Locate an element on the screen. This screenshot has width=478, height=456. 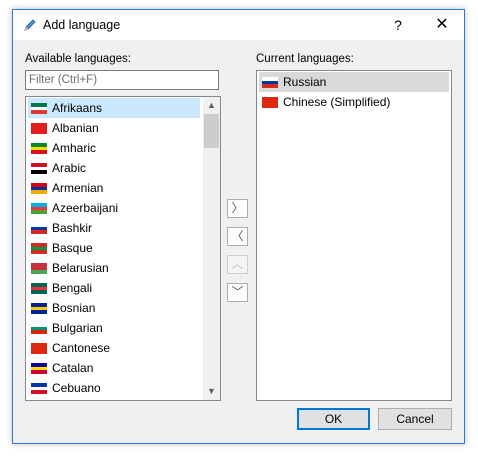
list-item: Cantonese is located at coordinates (114, 348).